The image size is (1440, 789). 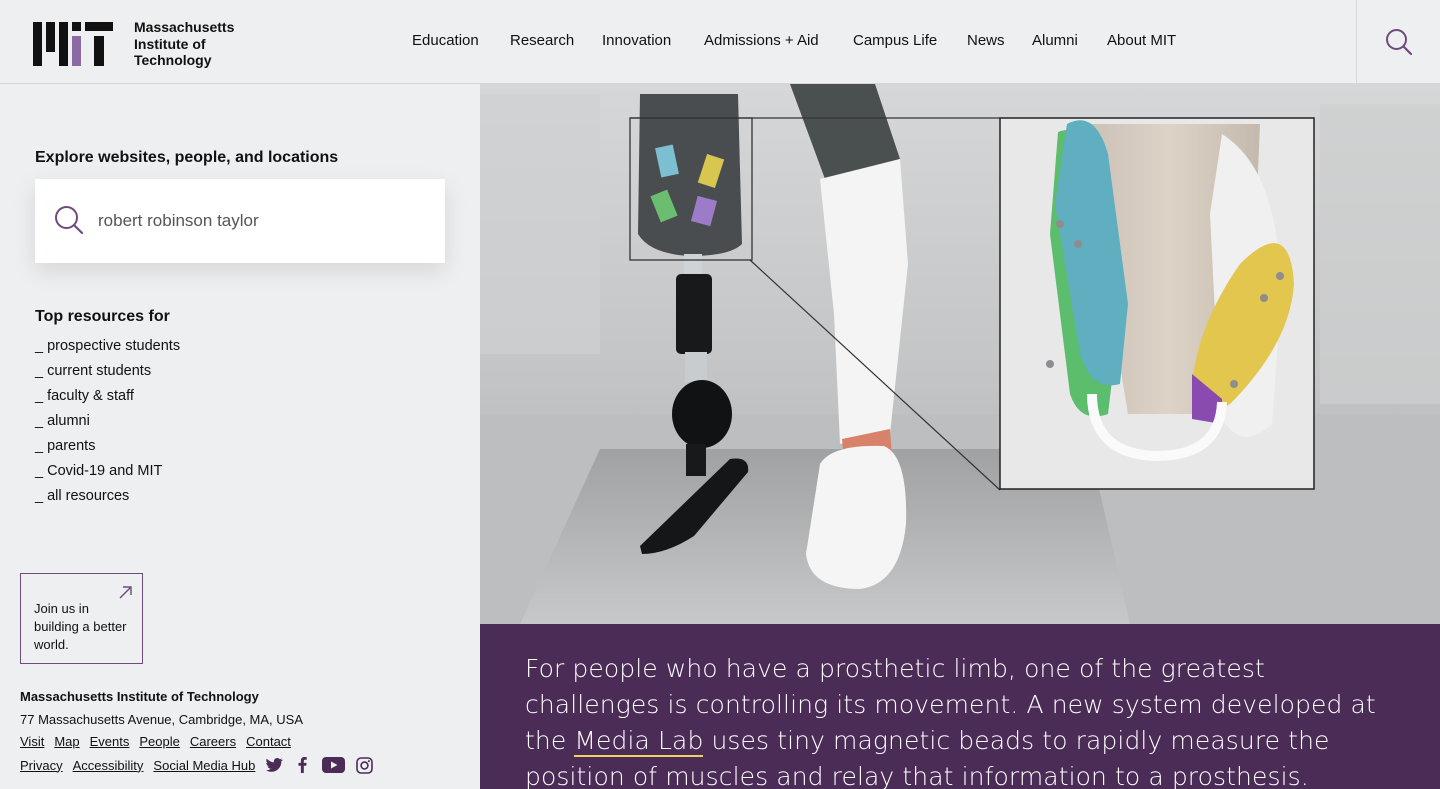 What do you see at coordinates (1141, 40) in the screenshot?
I see `nav-about-mit: About MIT` at bounding box center [1141, 40].